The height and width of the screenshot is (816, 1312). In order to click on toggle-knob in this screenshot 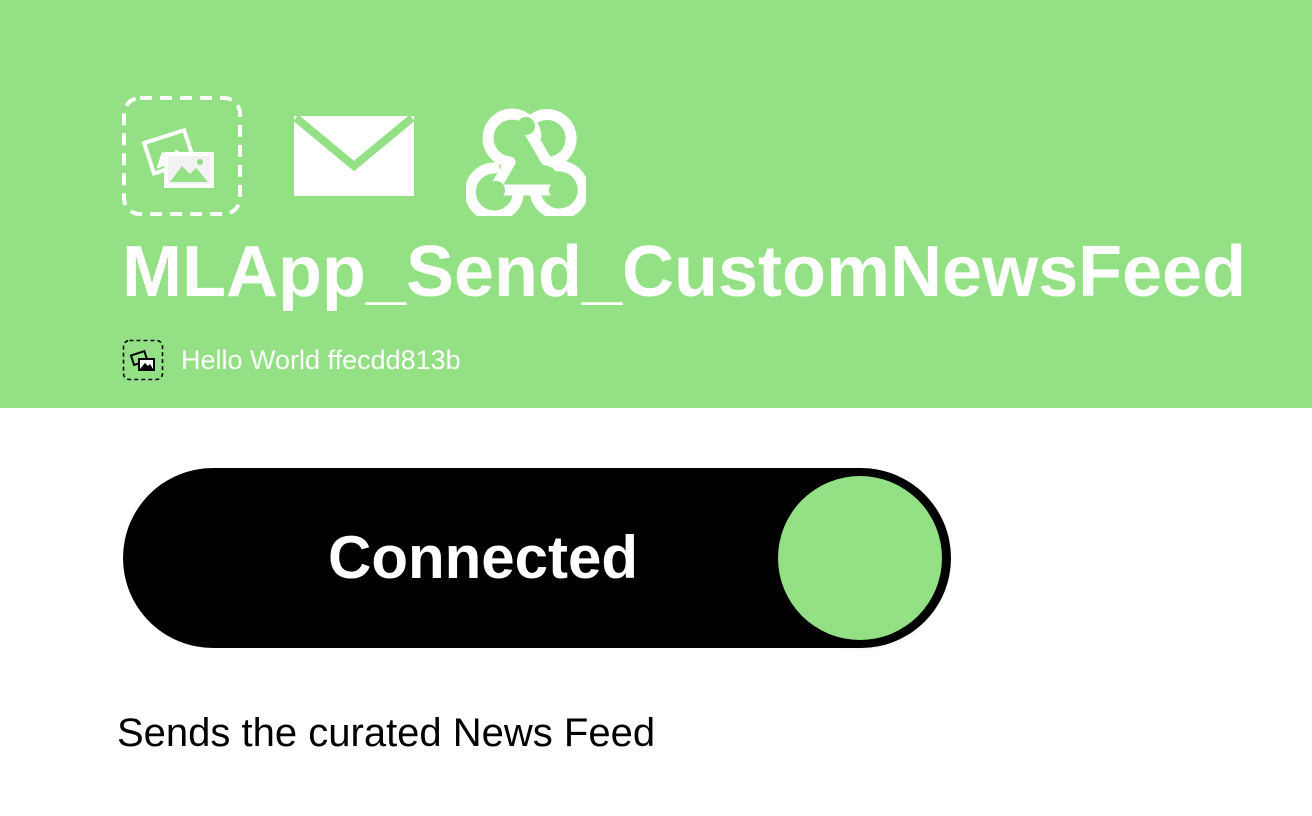, I will do `click(860, 558)`.